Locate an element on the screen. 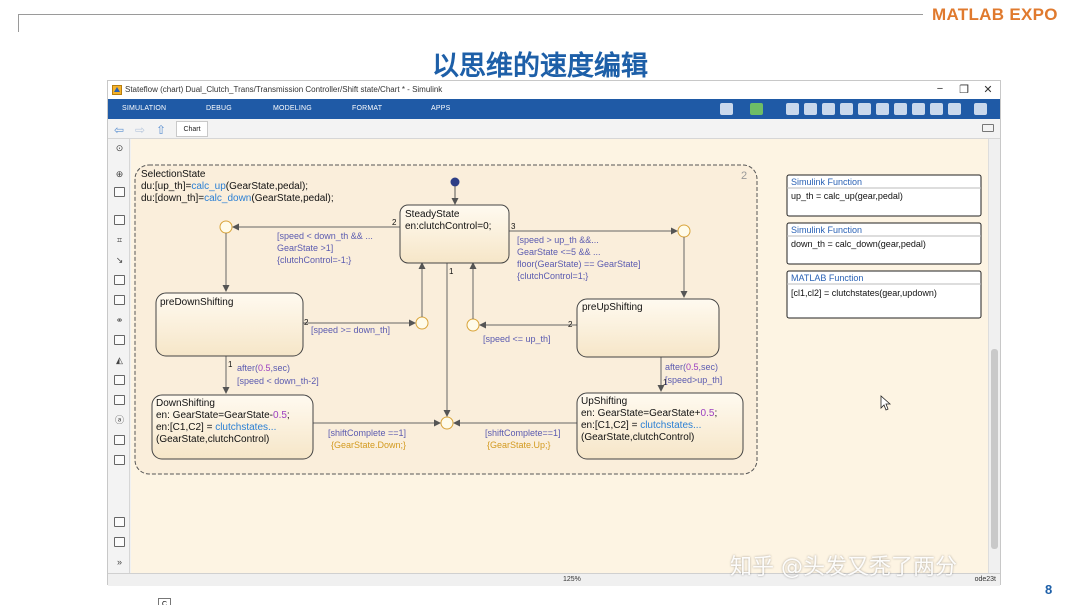  close-button: ✕ is located at coordinates (988, 89).